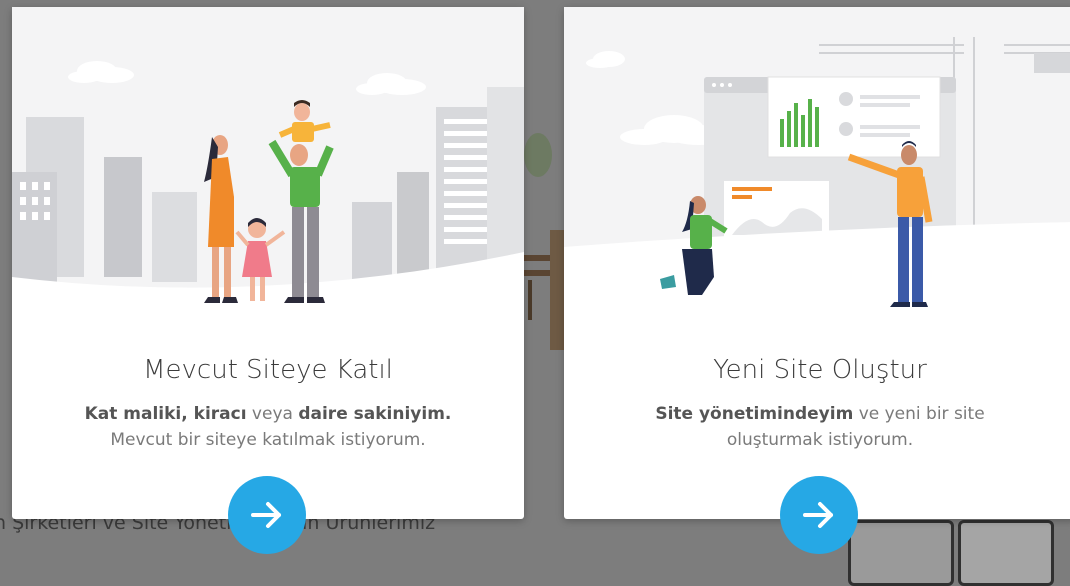 Image resolution: width=1070 pixels, height=586 pixels. Describe the element at coordinates (820, 370) in the screenshot. I see `card-title: Yeni Site Oluştur` at that location.